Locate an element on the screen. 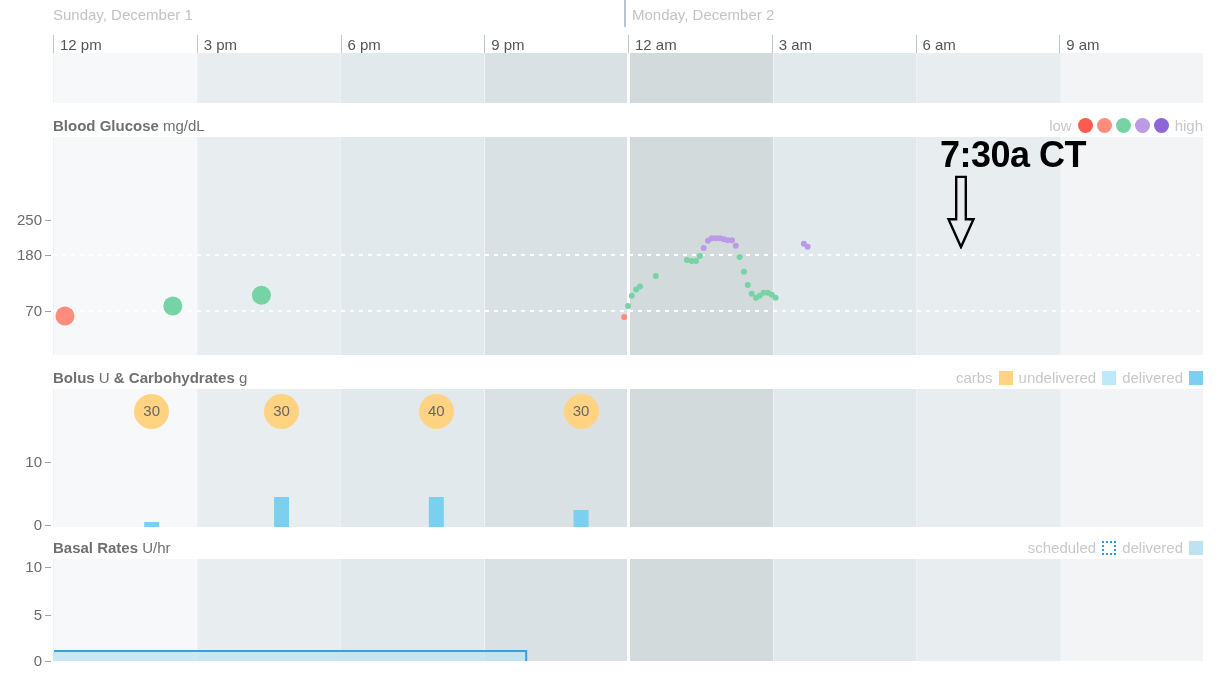 The width and height of the screenshot is (1223, 678). y-axis-label: 250 is located at coordinates (29, 220).